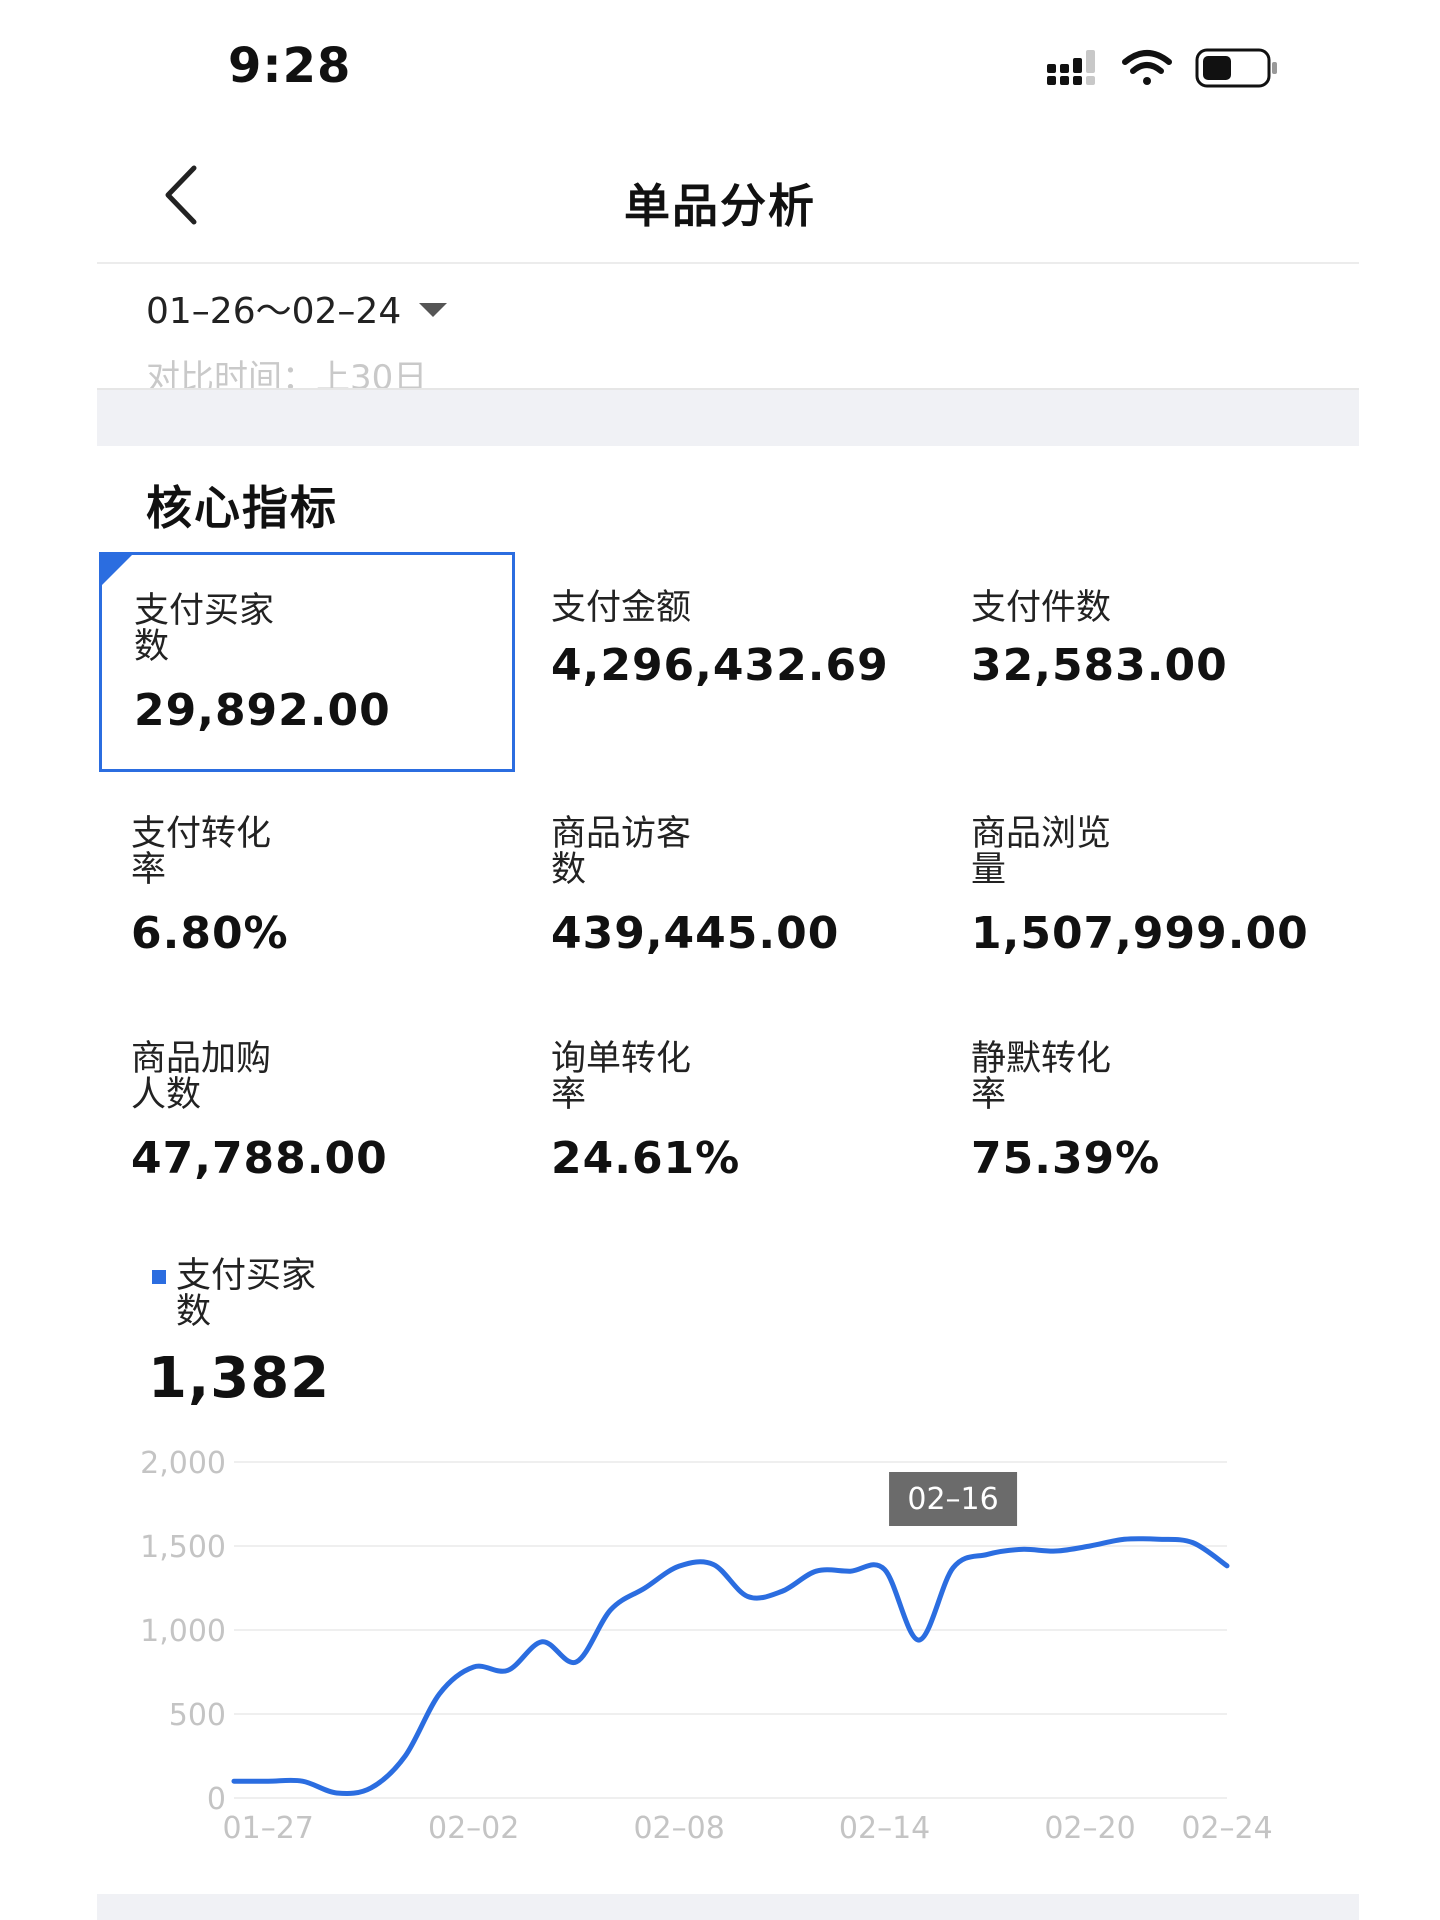 This screenshot has height=1920, width=1440. What do you see at coordinates (727, 1113) in the screenshot?
I see `metric-card: 询单转化率 24.61%` at bounding box center [727, 1113].